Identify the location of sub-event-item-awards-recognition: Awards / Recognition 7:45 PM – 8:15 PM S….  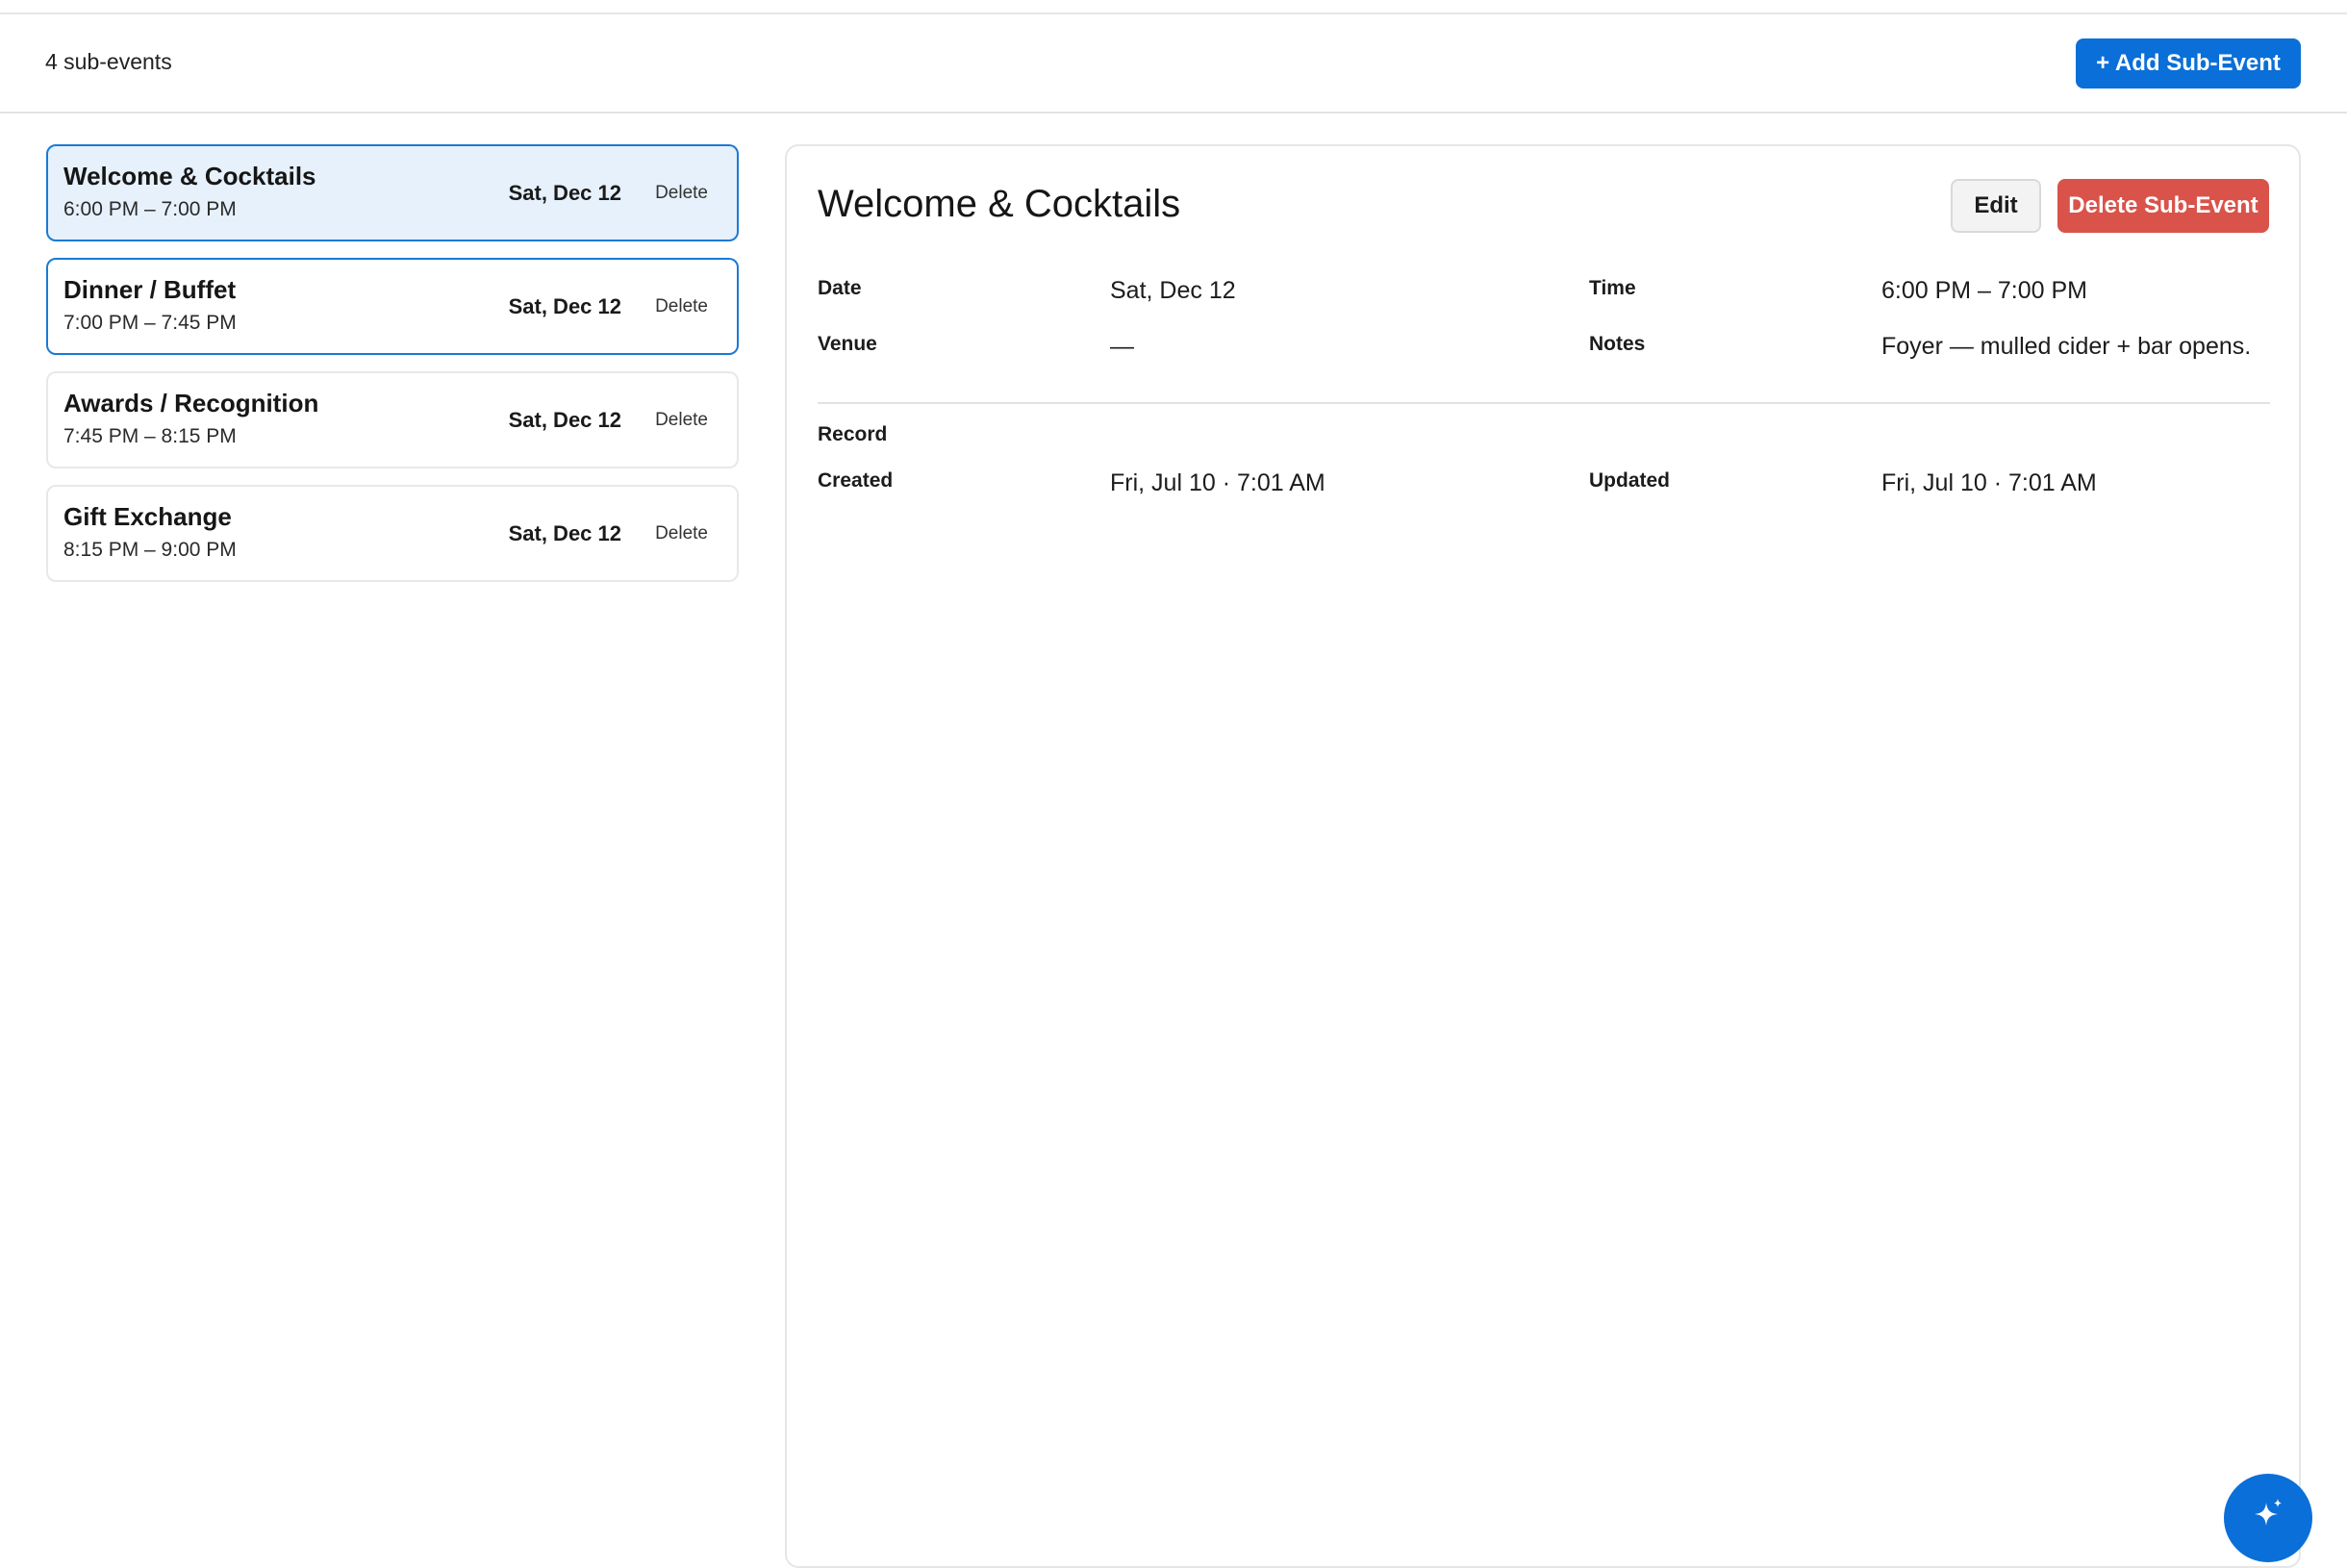
(392, 419).